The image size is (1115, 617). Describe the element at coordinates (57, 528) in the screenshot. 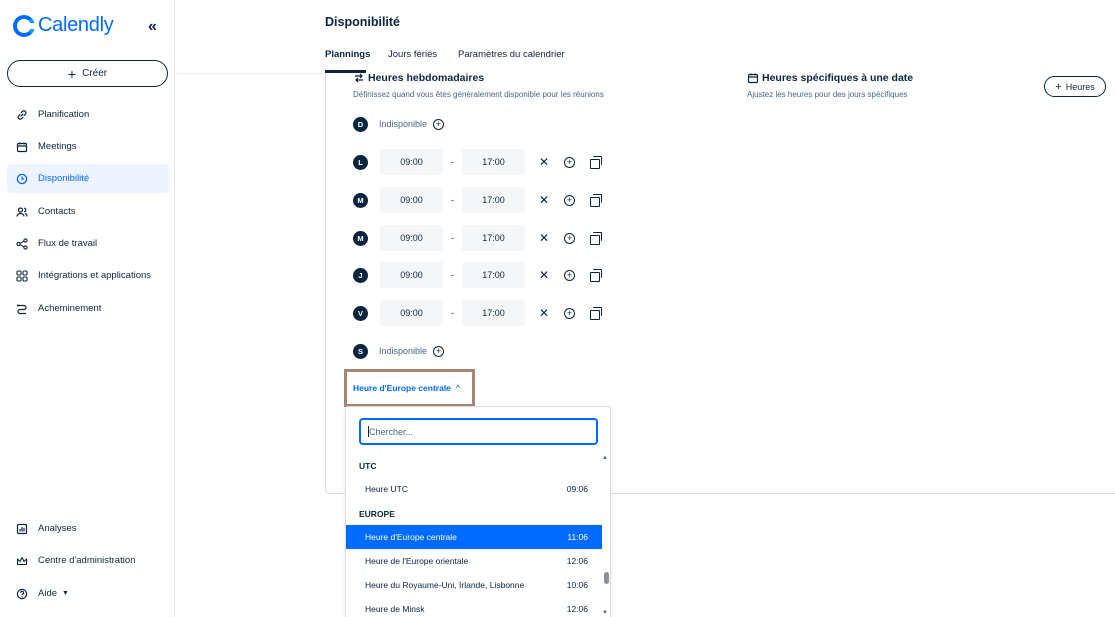

I see `sidebar-item-label: Analyses` at that location.